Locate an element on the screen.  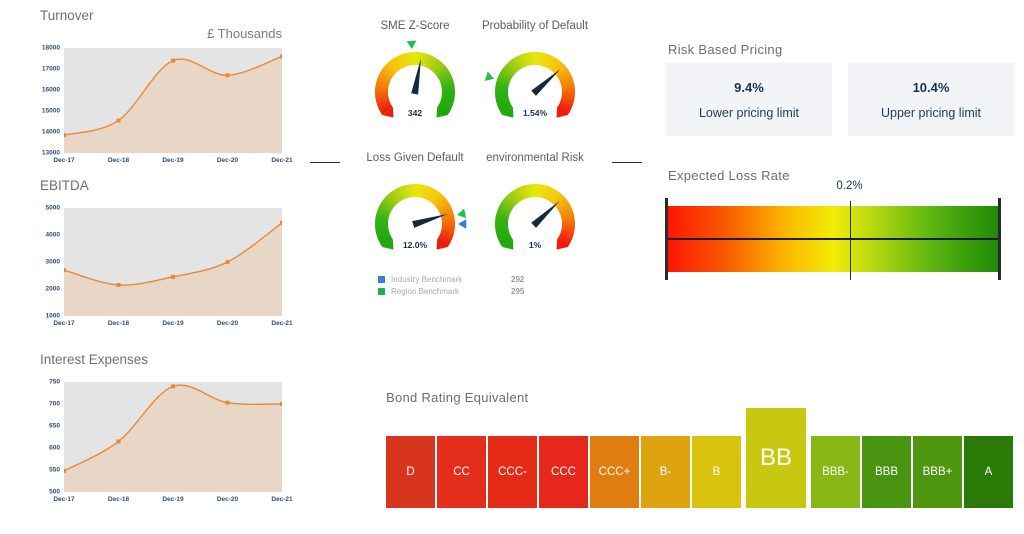
y-axis-tick: 750 is located at coordinates (54, 382).